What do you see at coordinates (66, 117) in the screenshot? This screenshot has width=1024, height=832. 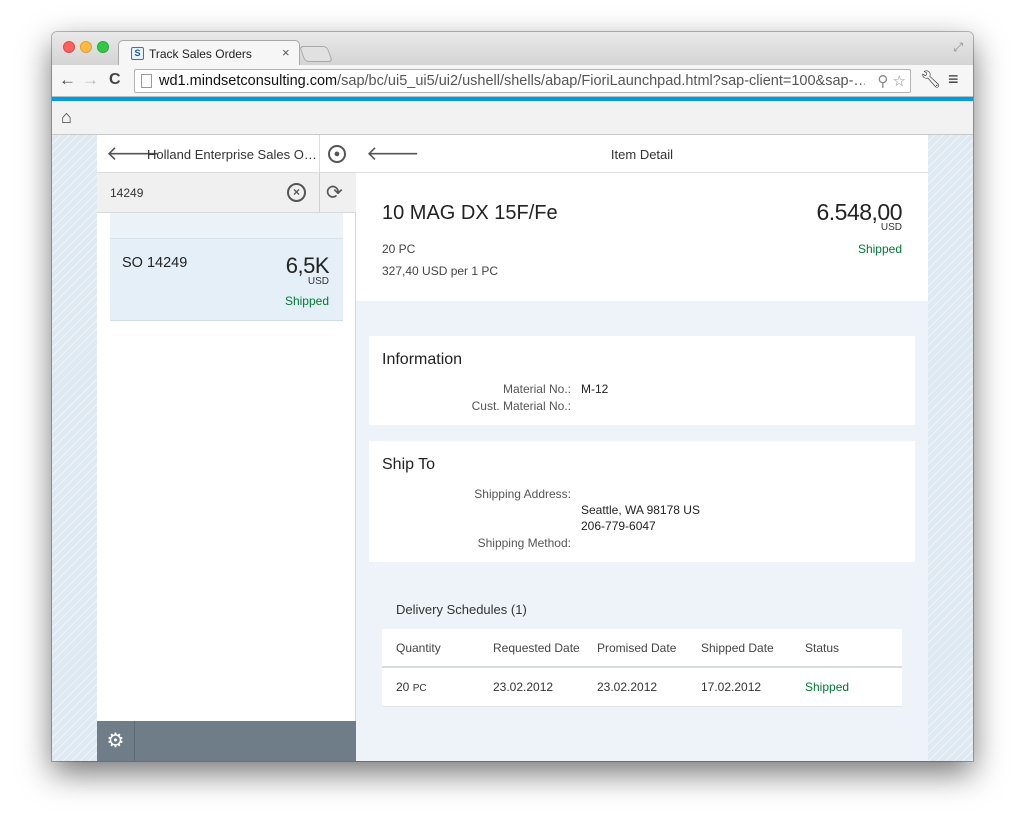 I see `home-icon: ⌂` at bounding box center [66, 117].